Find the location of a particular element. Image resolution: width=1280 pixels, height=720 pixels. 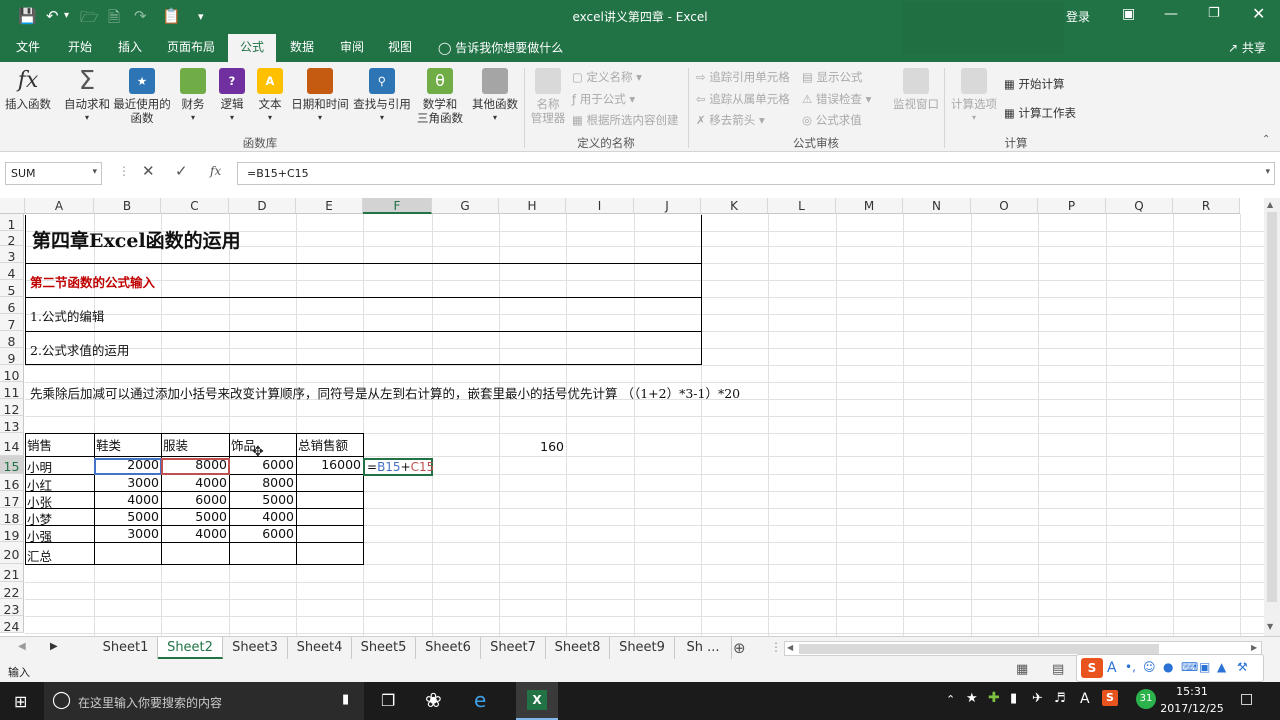

cell-a6-item: 1.公式的编辑 is located at coordinates (67, 315).